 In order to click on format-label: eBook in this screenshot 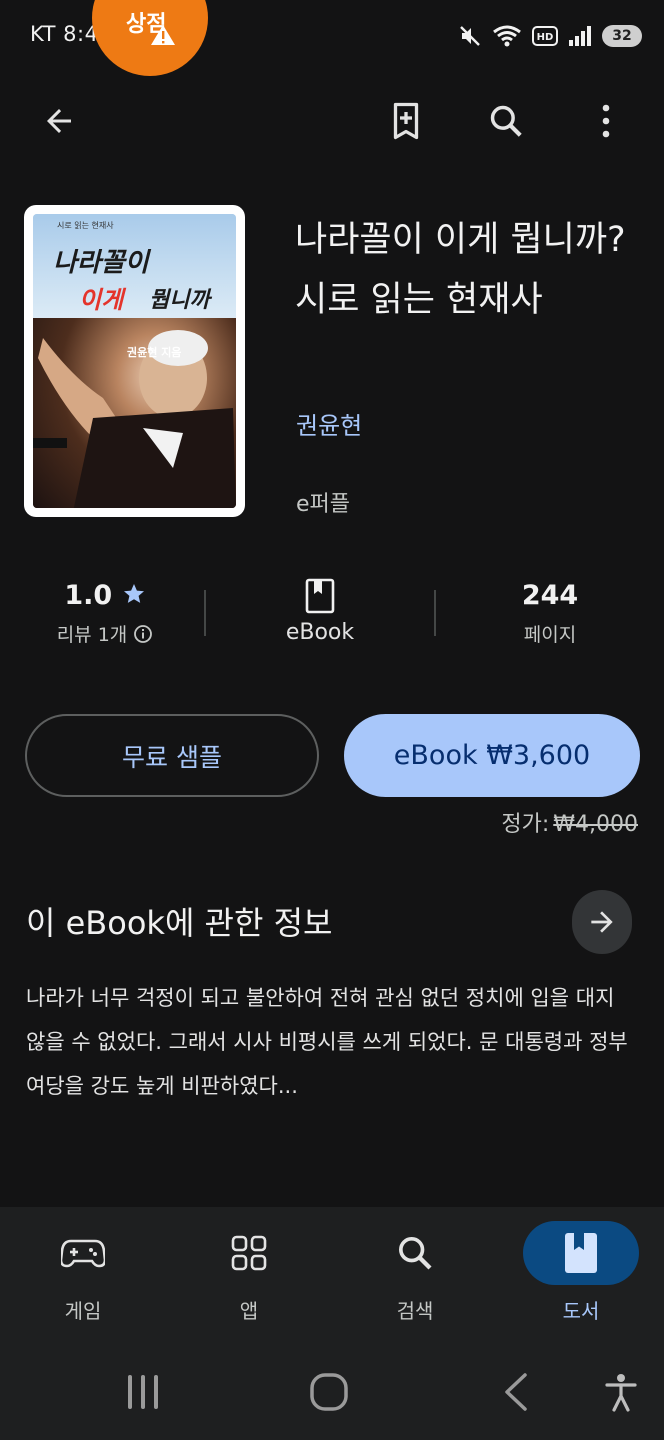, I will do `click(320, 632)`.